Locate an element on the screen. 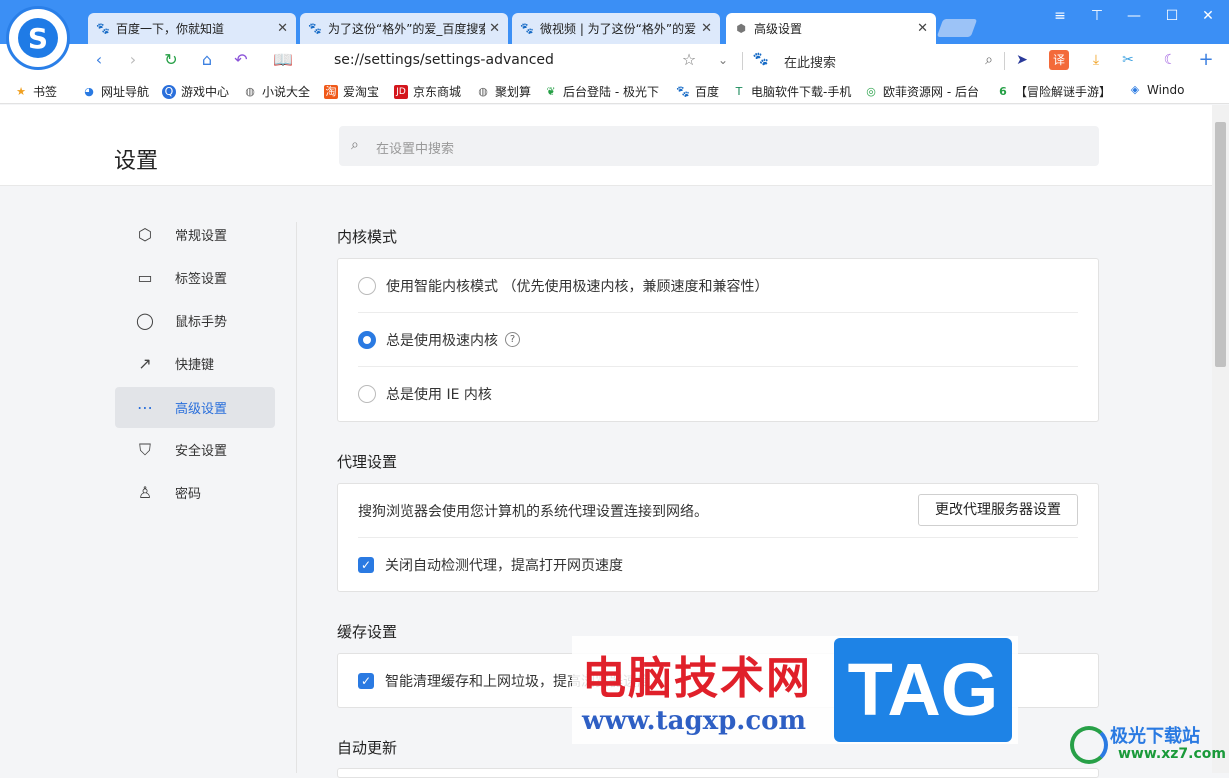  taobao-icon: 淘 is located at coordinates (331, 91).